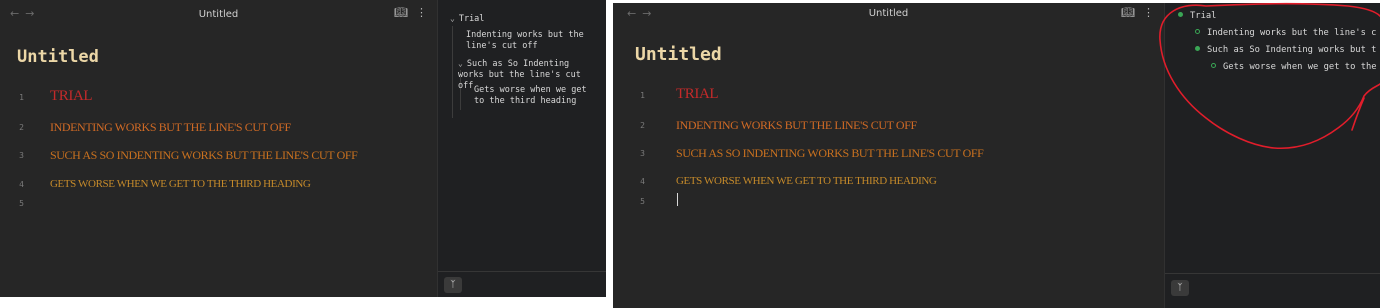 The width and height of the screenshot is (1380, 308). I want to click on outline-item-label: Such as So Indenting works but t, so click(1292, 50).